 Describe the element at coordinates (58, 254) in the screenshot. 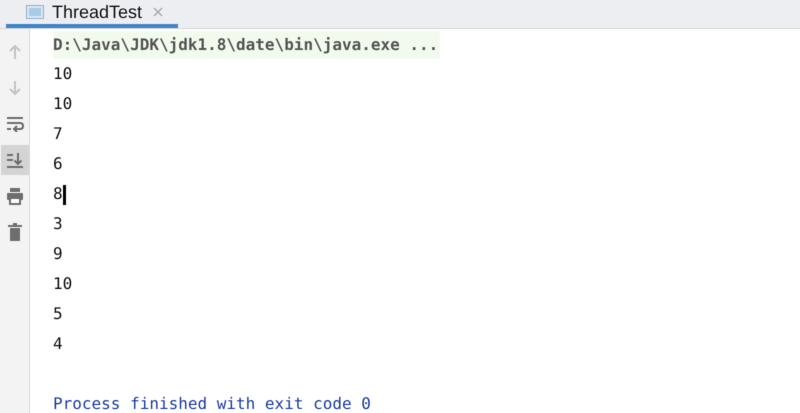

I see `output-line: 9` at that location.